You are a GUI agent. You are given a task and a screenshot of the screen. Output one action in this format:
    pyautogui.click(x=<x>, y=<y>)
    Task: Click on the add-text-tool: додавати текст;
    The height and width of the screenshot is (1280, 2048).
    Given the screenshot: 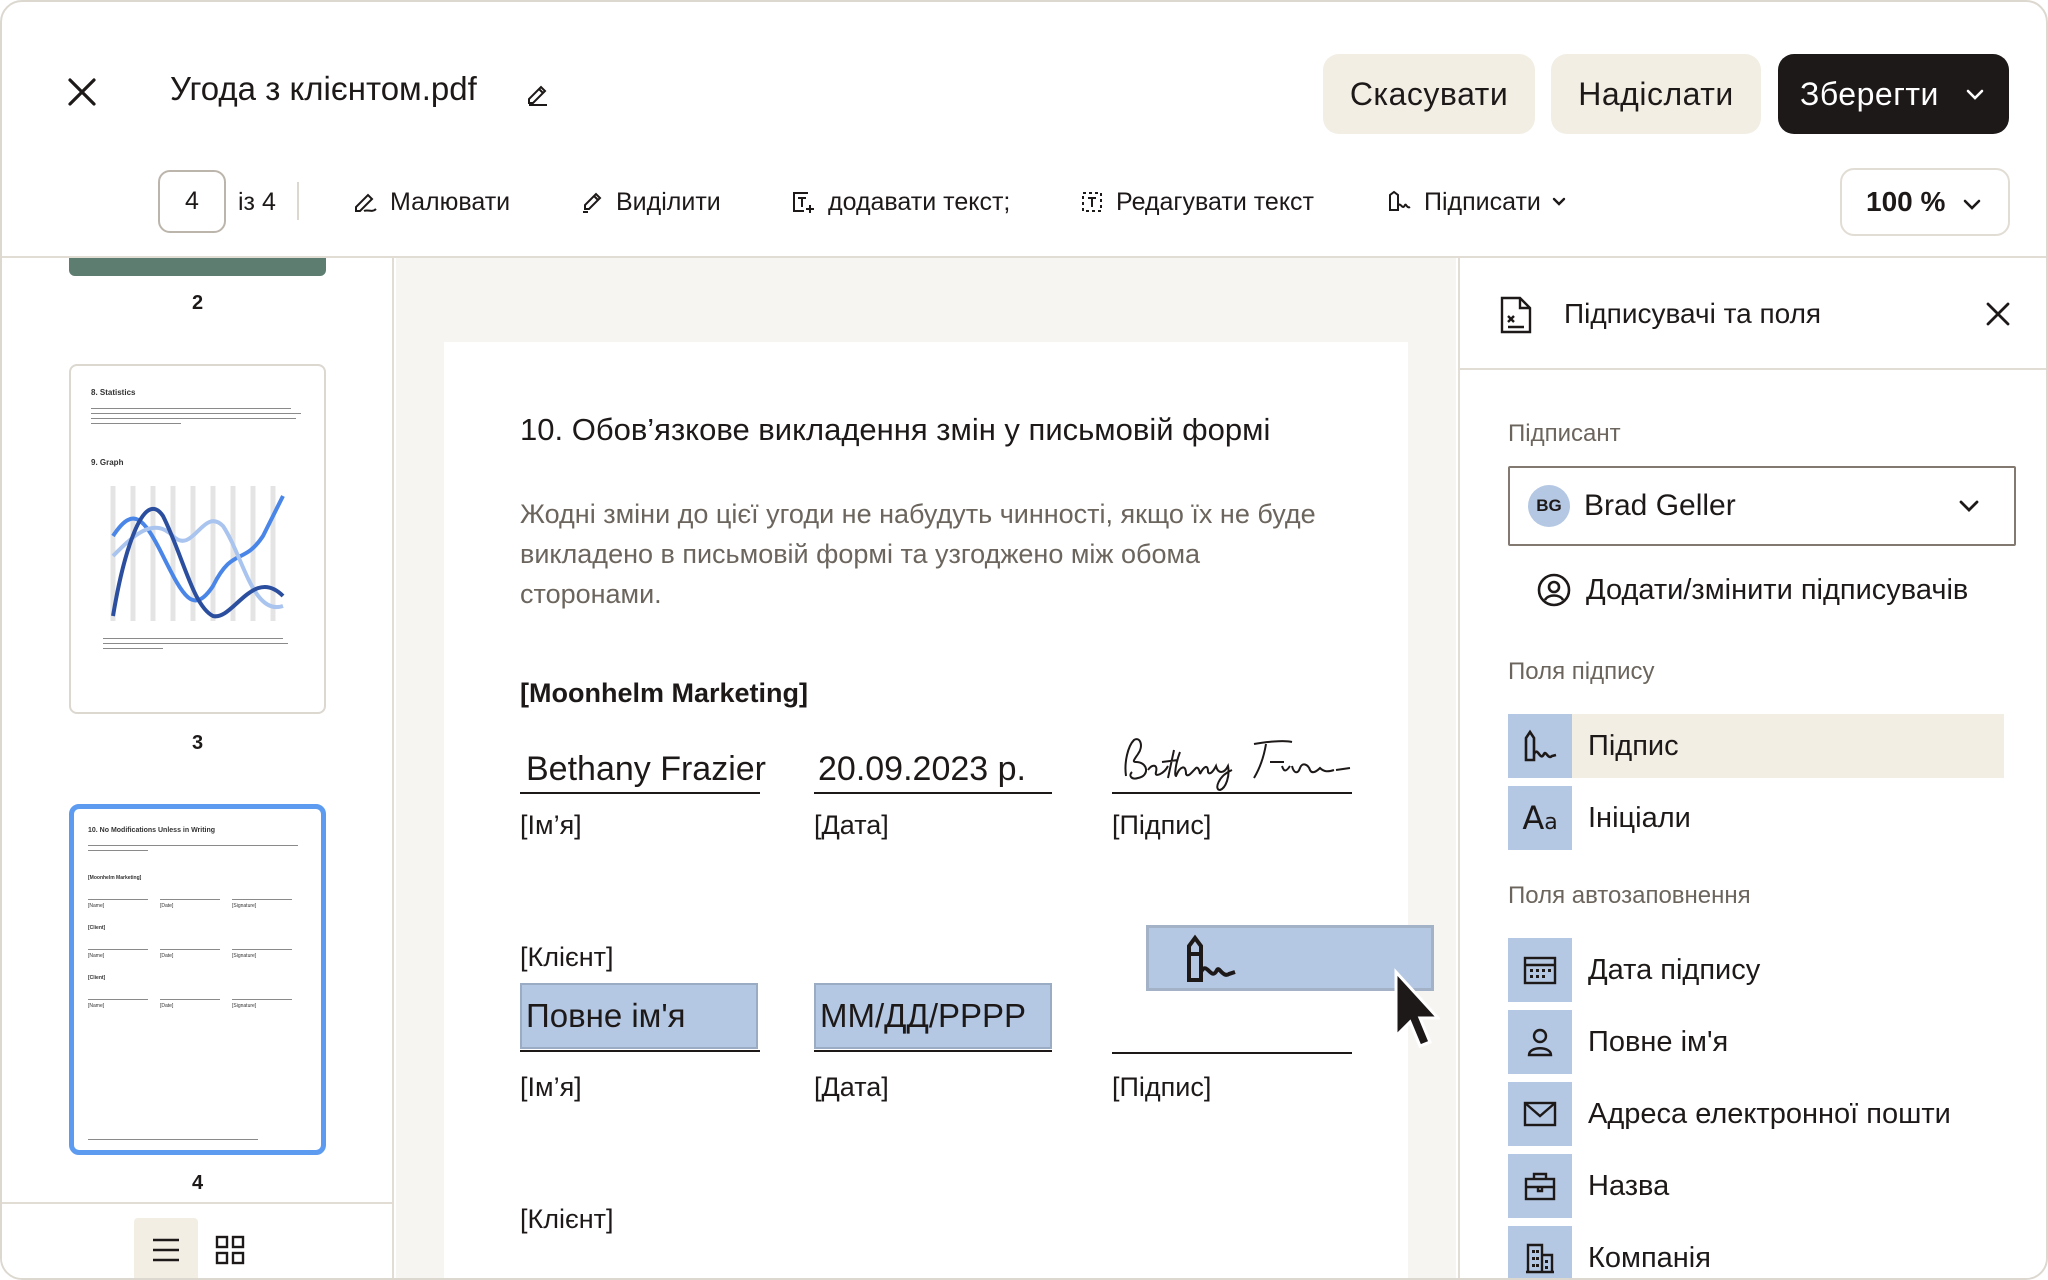 What is the action you would take?
    pyautogui.click(x=900, y=202)
    